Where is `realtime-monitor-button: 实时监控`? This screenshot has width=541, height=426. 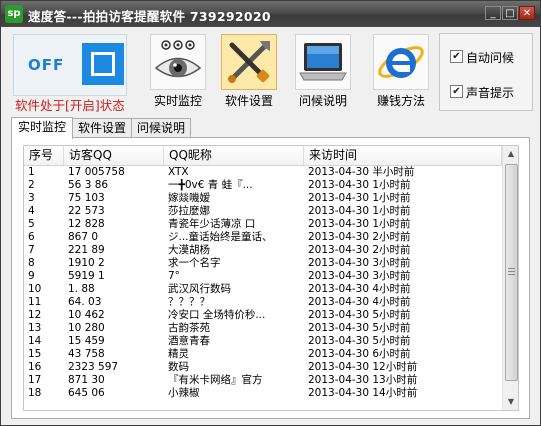 realtime-monitor-button: 实时监控 is located at coordinates (178, 71).